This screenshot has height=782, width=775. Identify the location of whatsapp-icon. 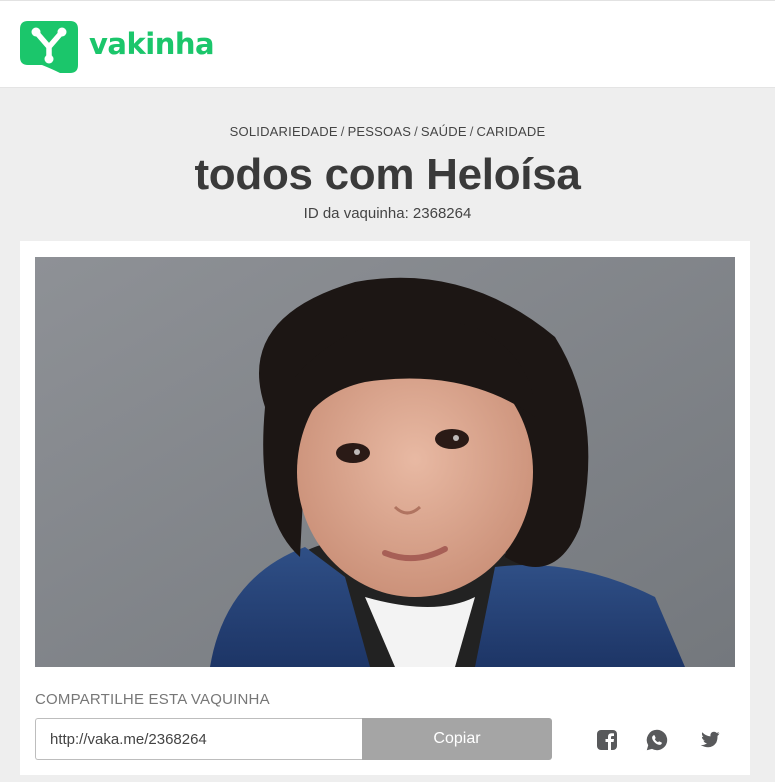
(657, 740).